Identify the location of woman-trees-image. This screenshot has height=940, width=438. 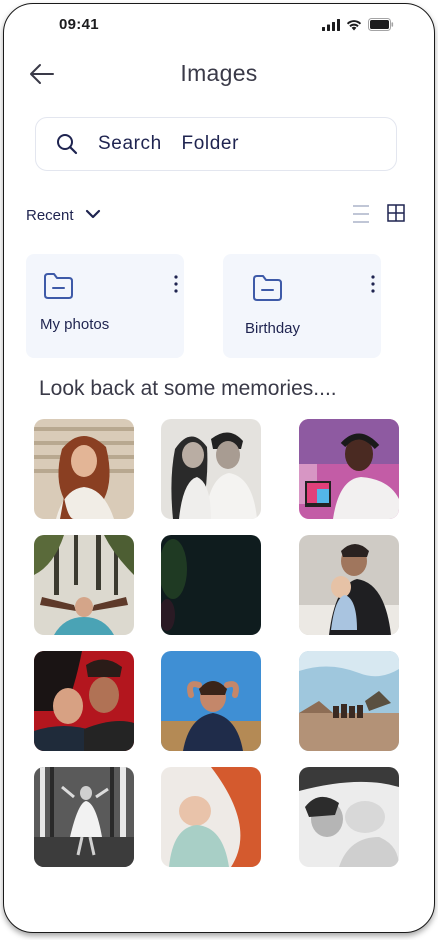
(84, 585).